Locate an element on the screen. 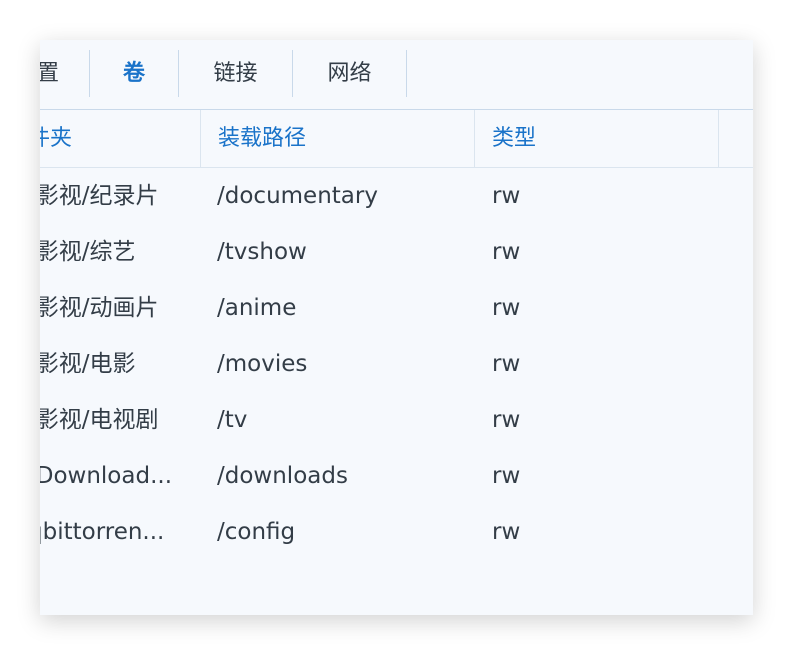  table-row: /影视/纪录片 /documentary rw is located at coordinates (396, 196).